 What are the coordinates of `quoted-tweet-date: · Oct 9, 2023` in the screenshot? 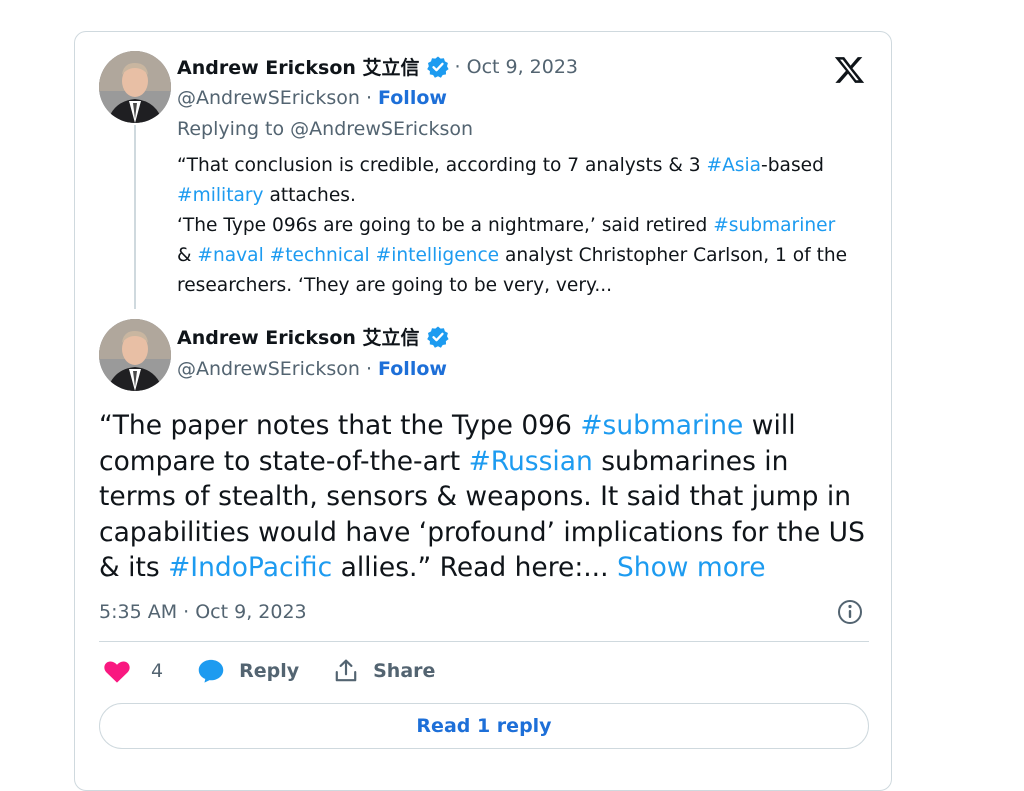 It's located at (517, 67).